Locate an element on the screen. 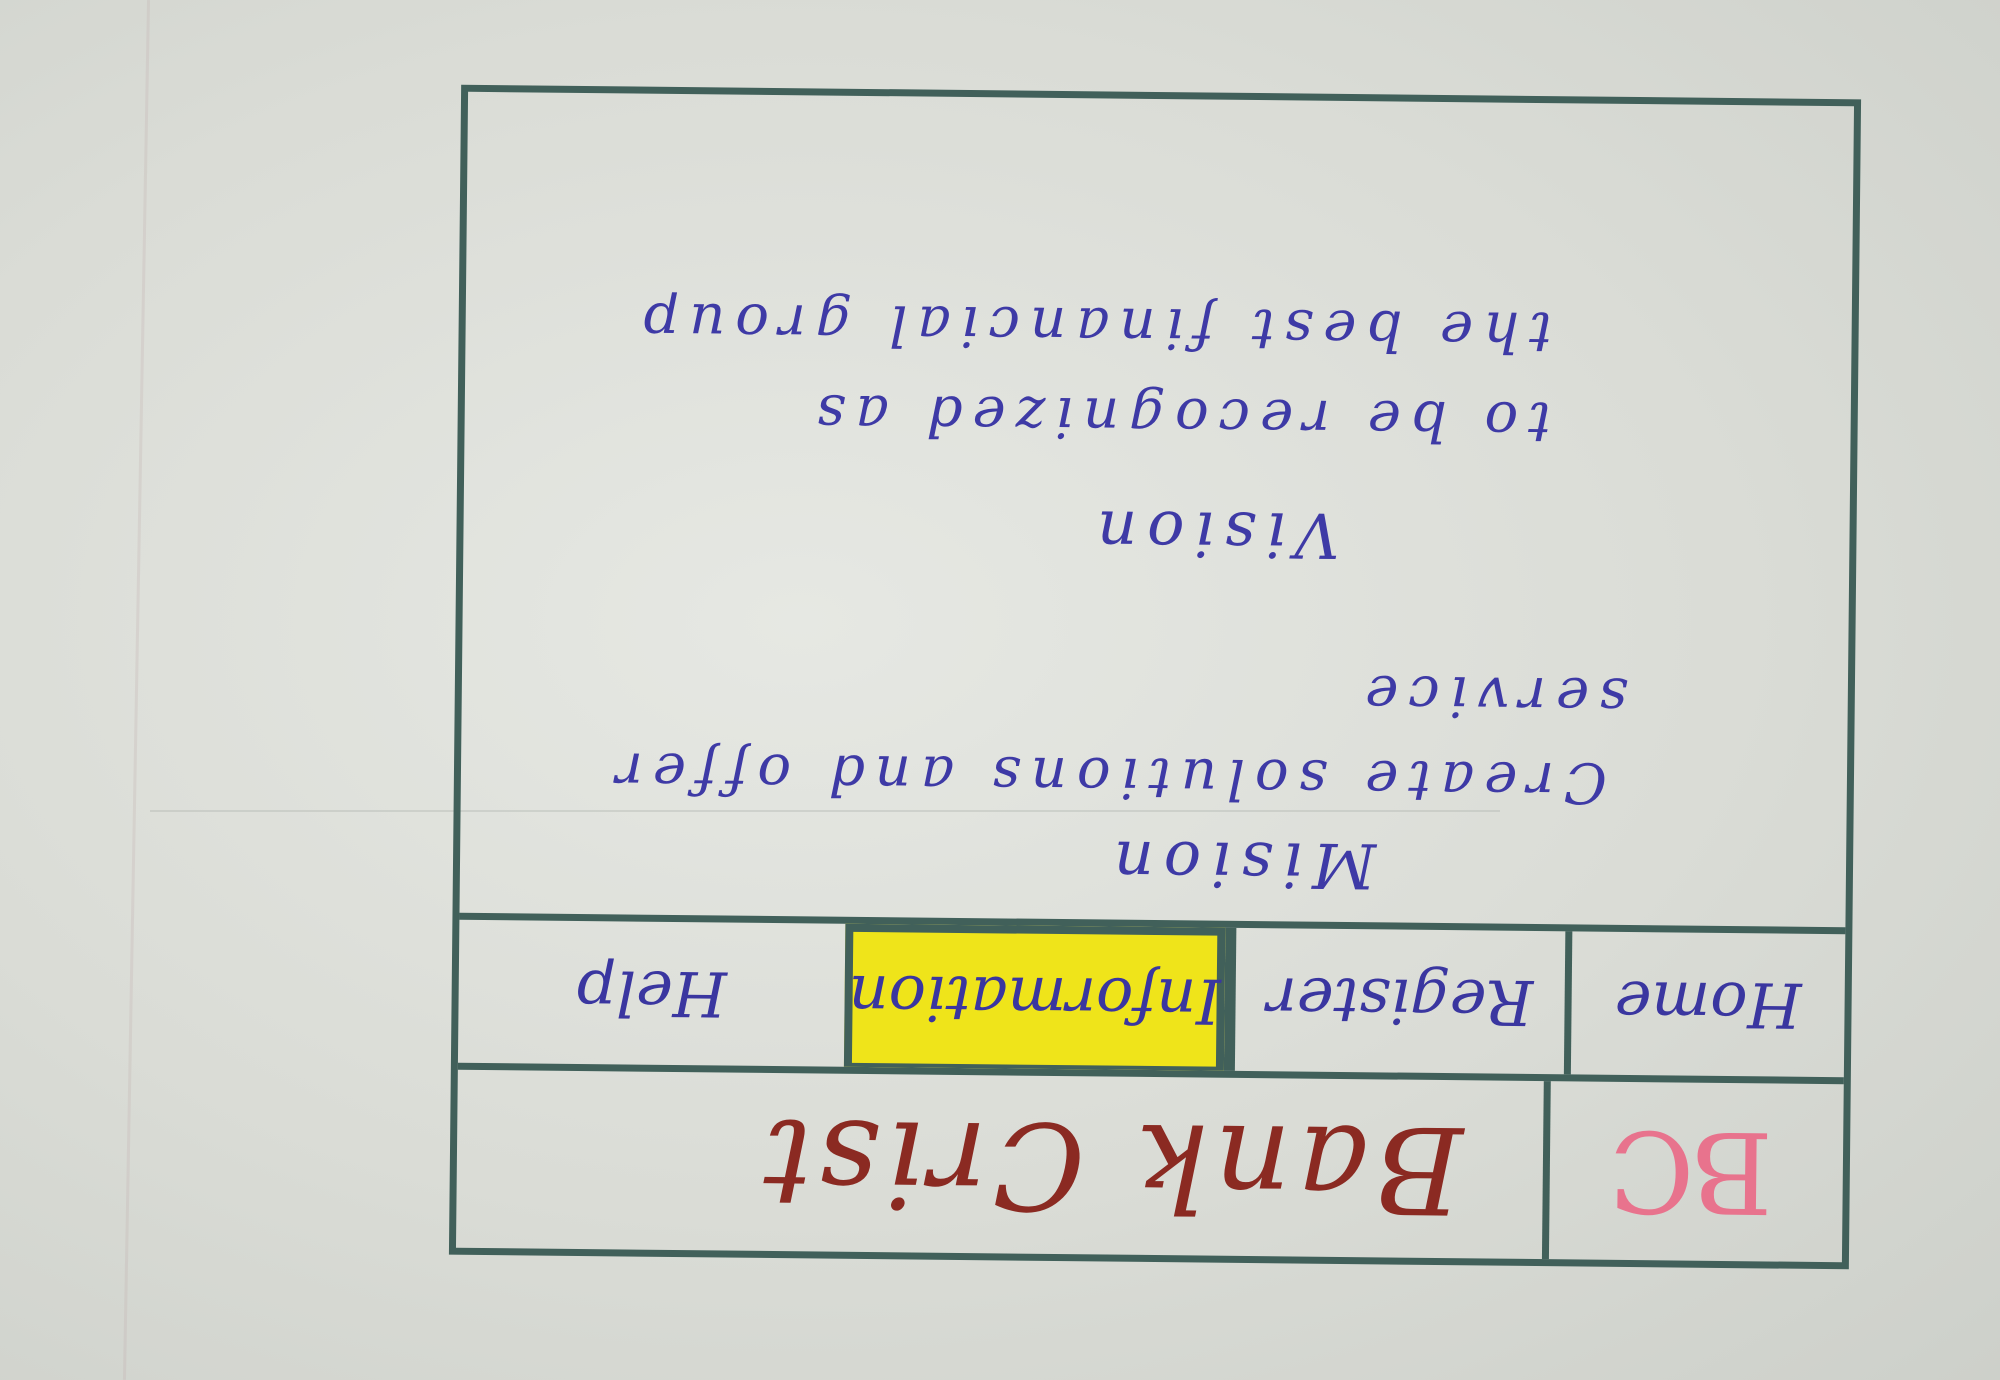 The height and width of the screenshot is (1380, 2000). nav-item-information: Information is located at coordinates (1034, 997).